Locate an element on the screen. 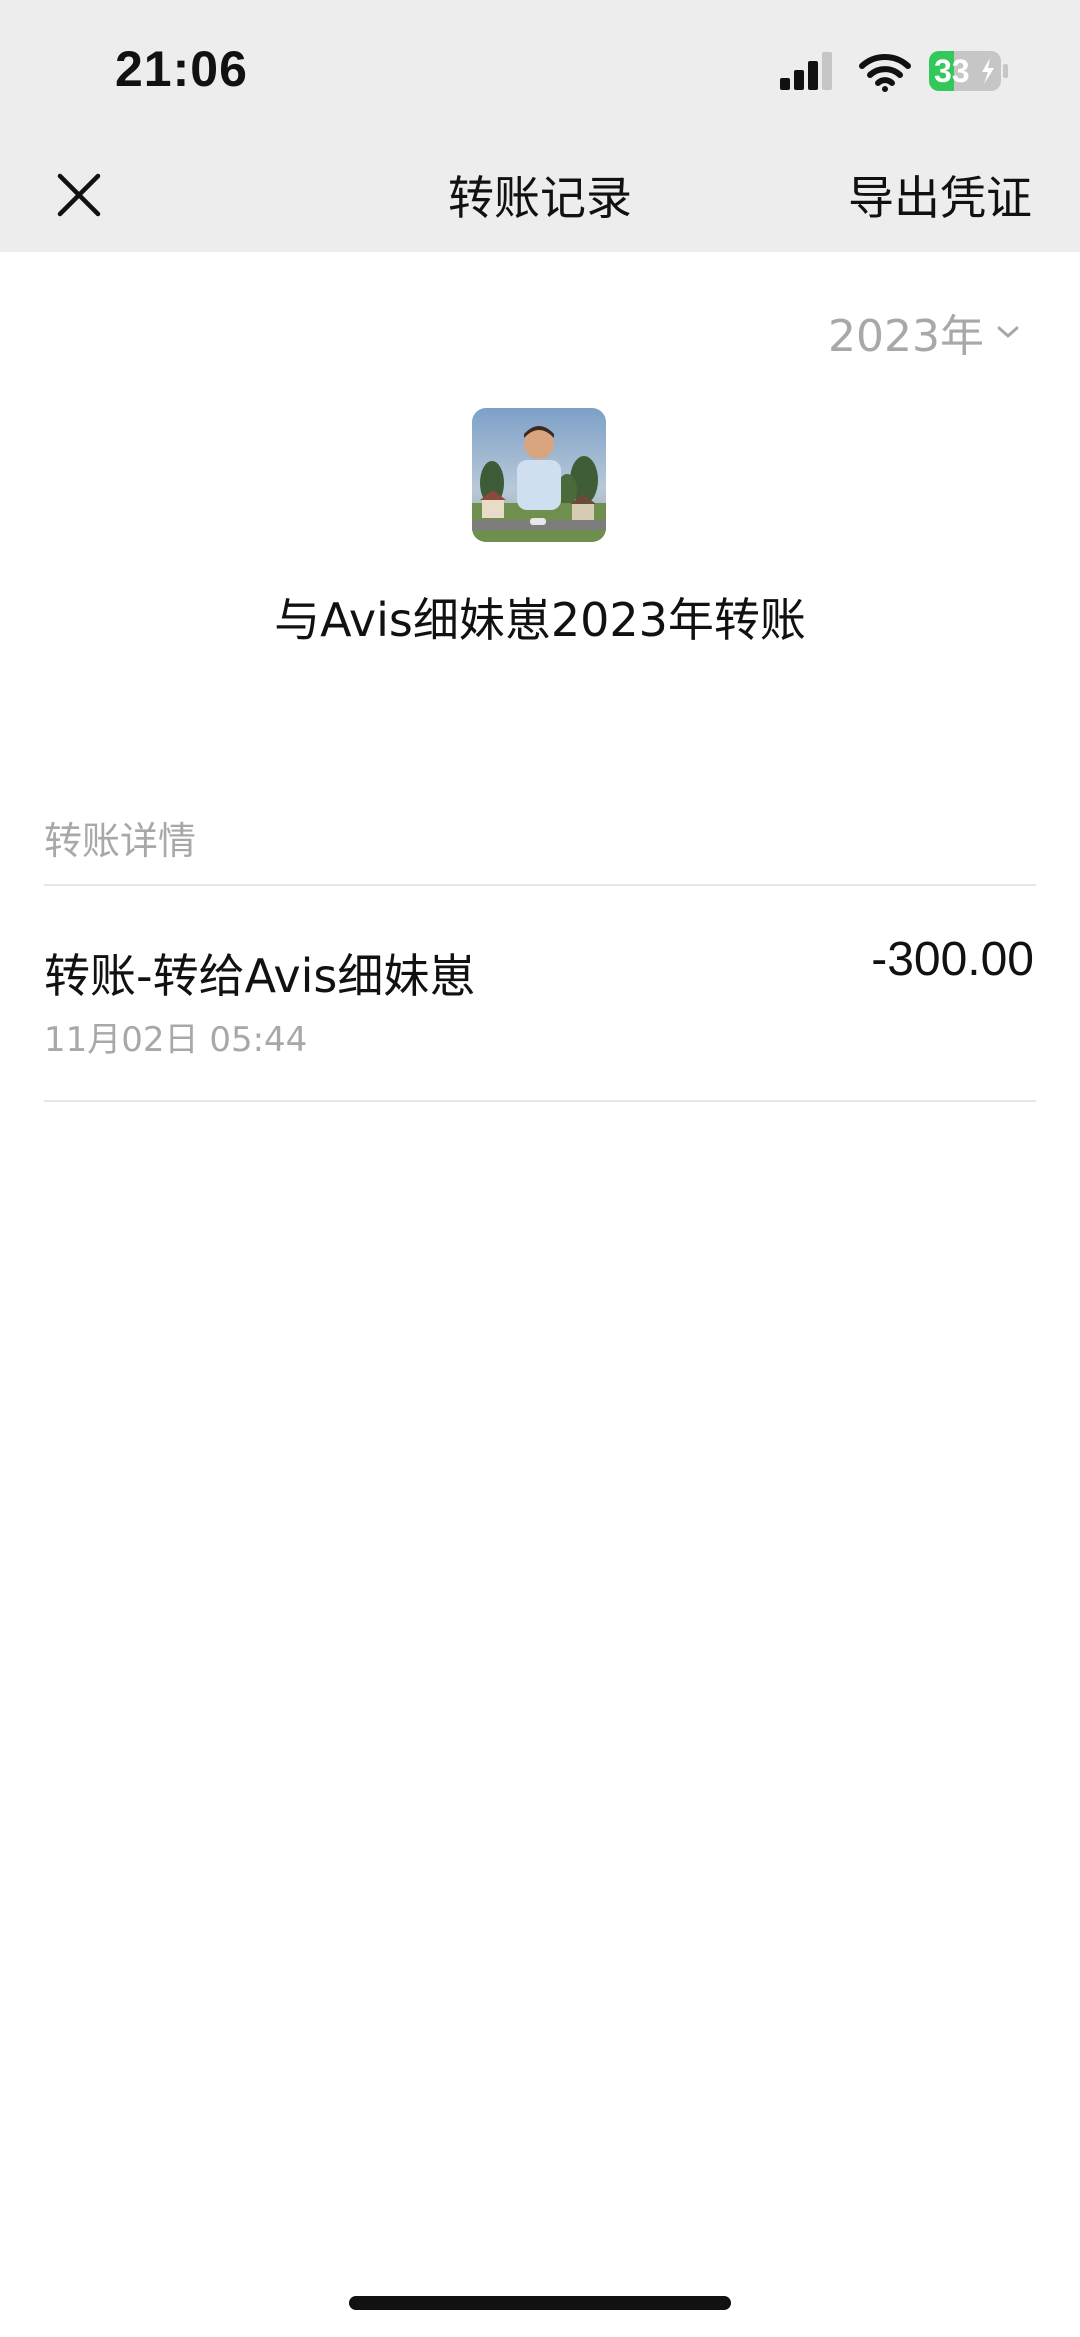 This screenshot has width=1080, height=2337. avatar is located at coordinates (539, 475).